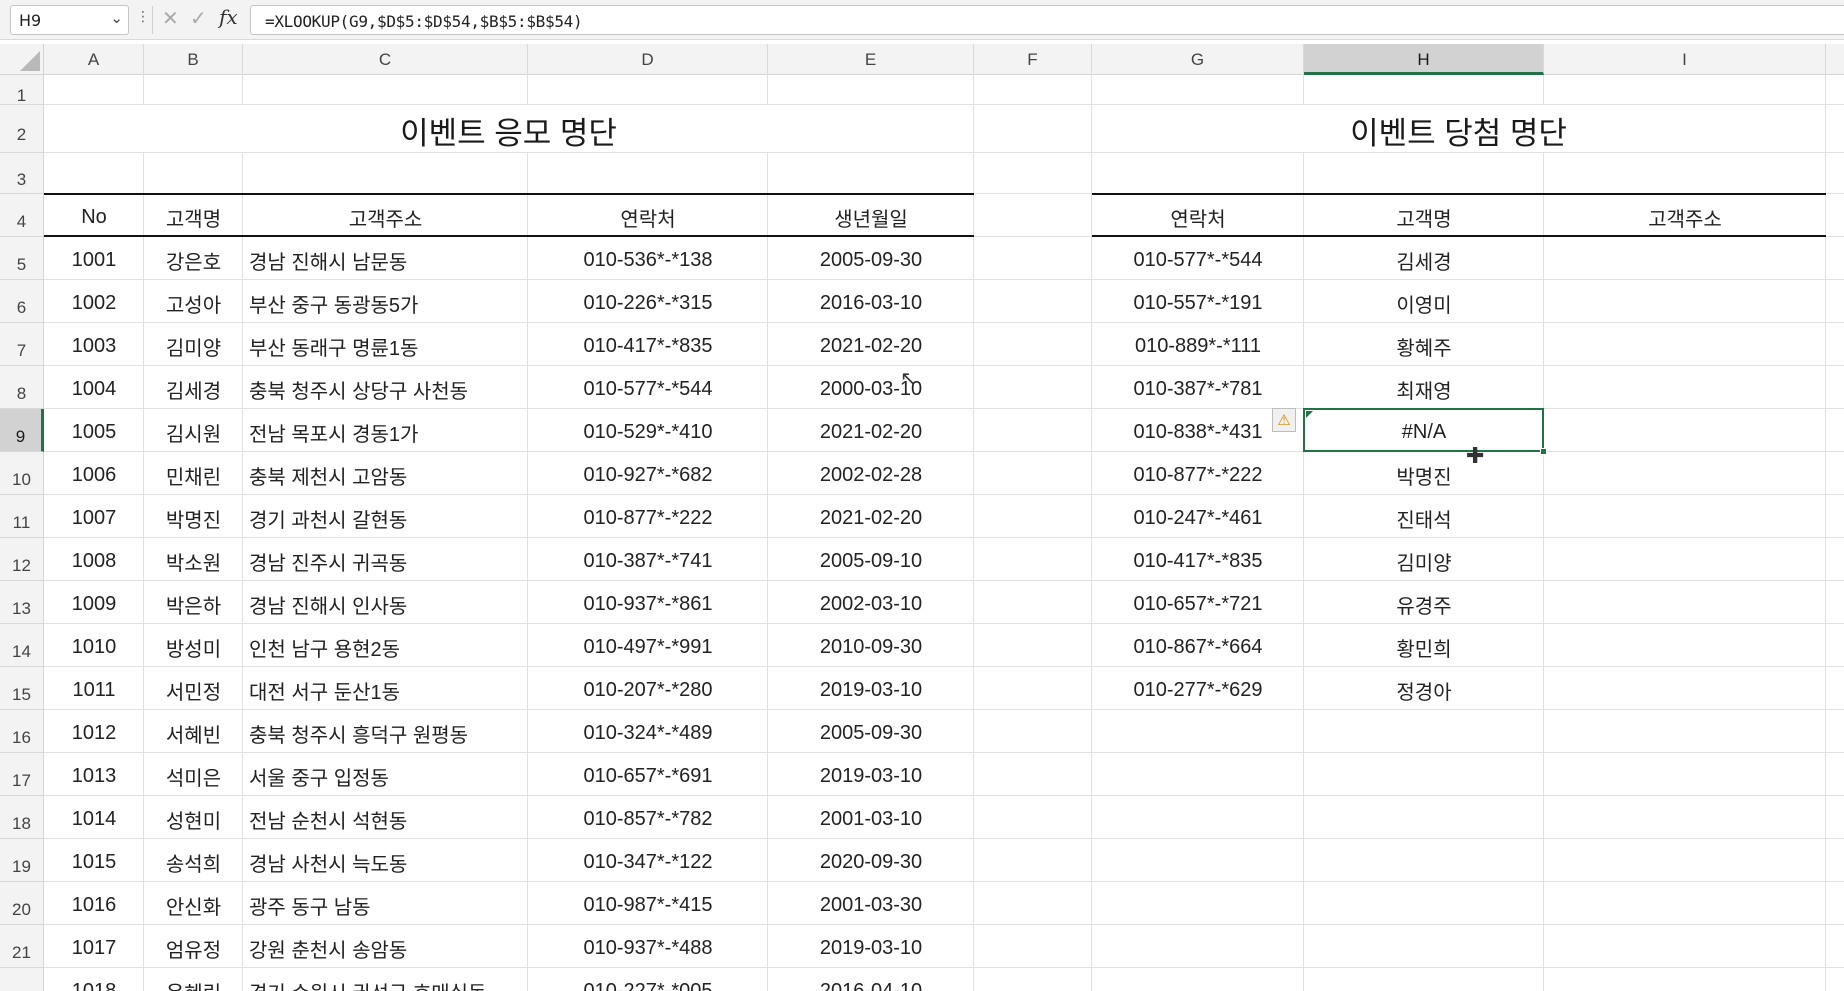 The image size is (1844, 991). What do you see at coordinates (193, 219) in the screenshot?
I see `left-table-header-cell: 고객명` at bounding box center [193, 219].